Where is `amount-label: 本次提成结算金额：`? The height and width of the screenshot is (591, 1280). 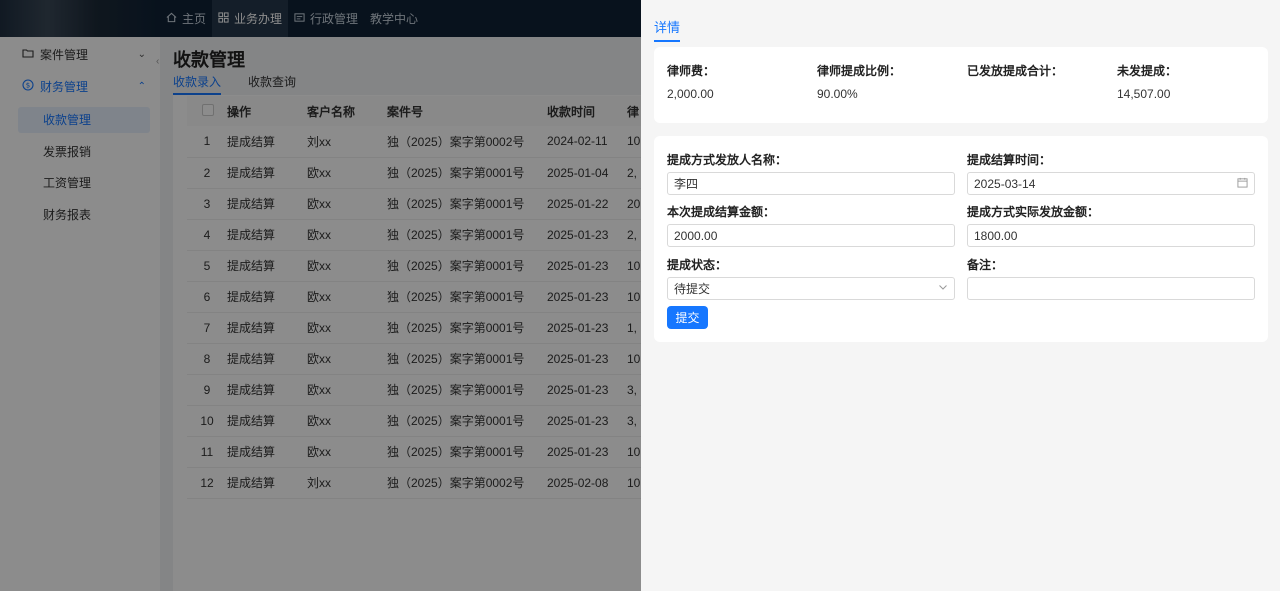 amount-label: 本次提成结算金额： is located at coordinates (721, 212).